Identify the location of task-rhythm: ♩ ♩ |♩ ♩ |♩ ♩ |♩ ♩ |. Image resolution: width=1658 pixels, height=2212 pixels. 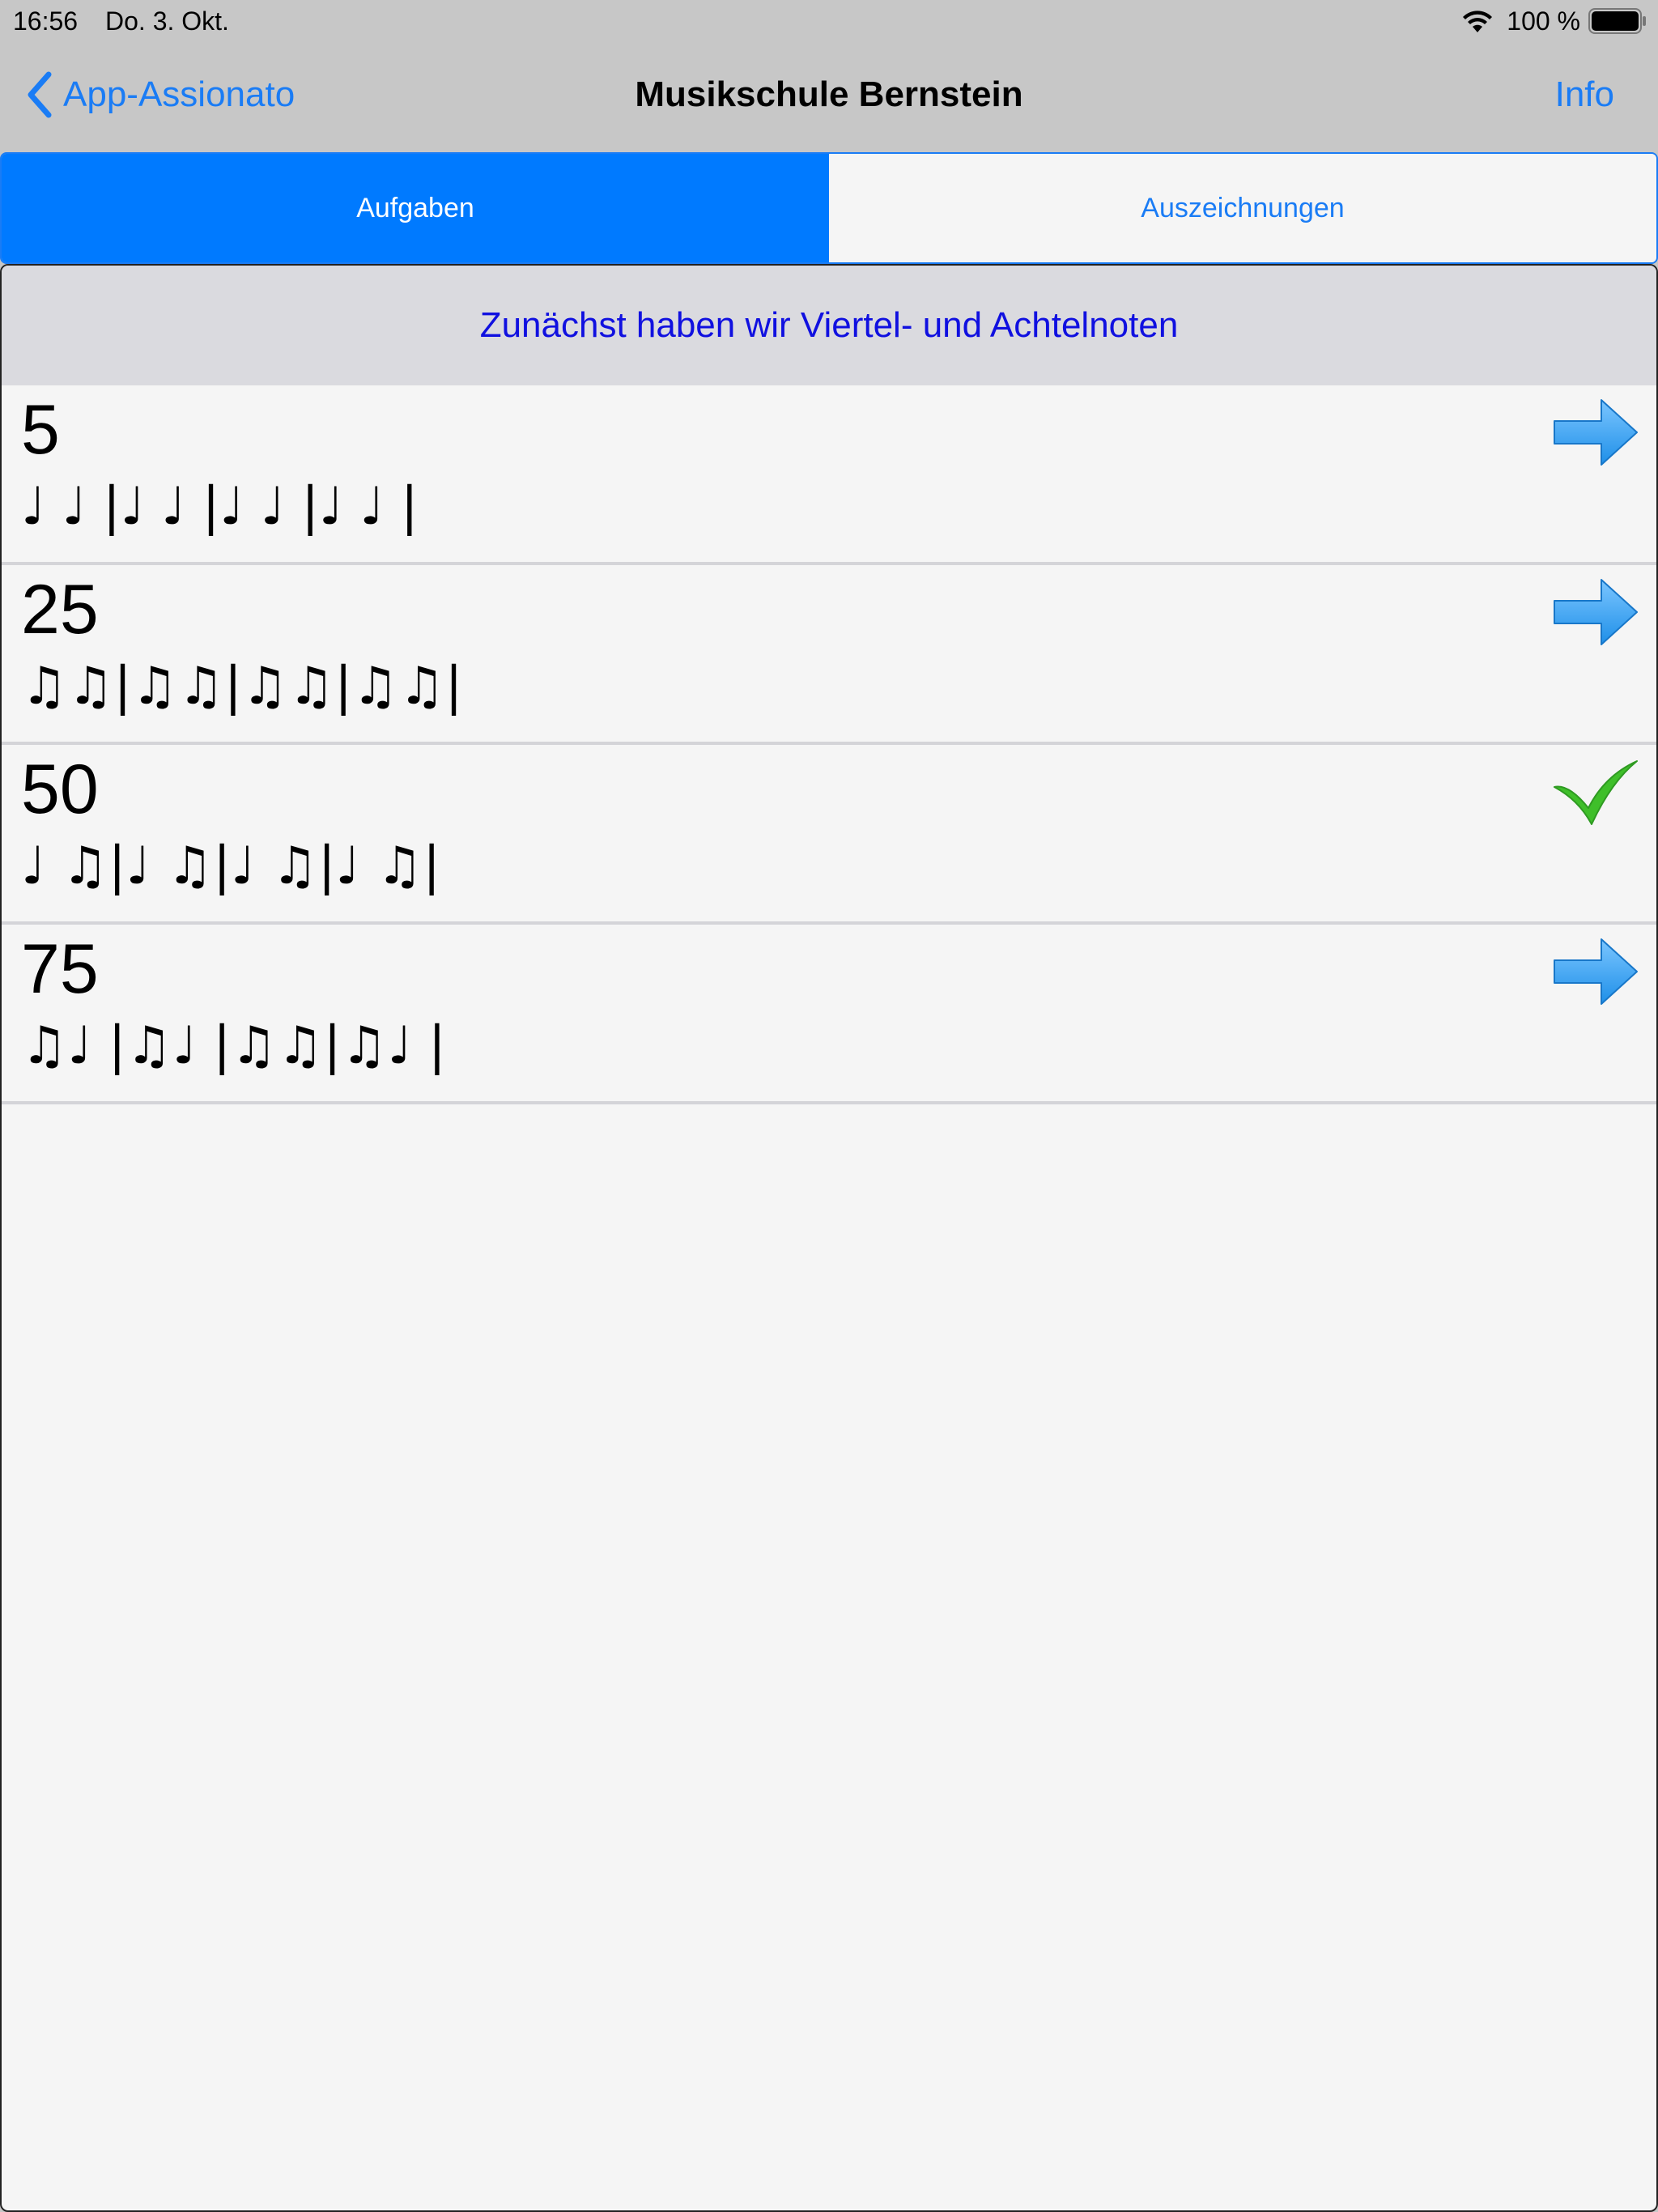
(220, 507).